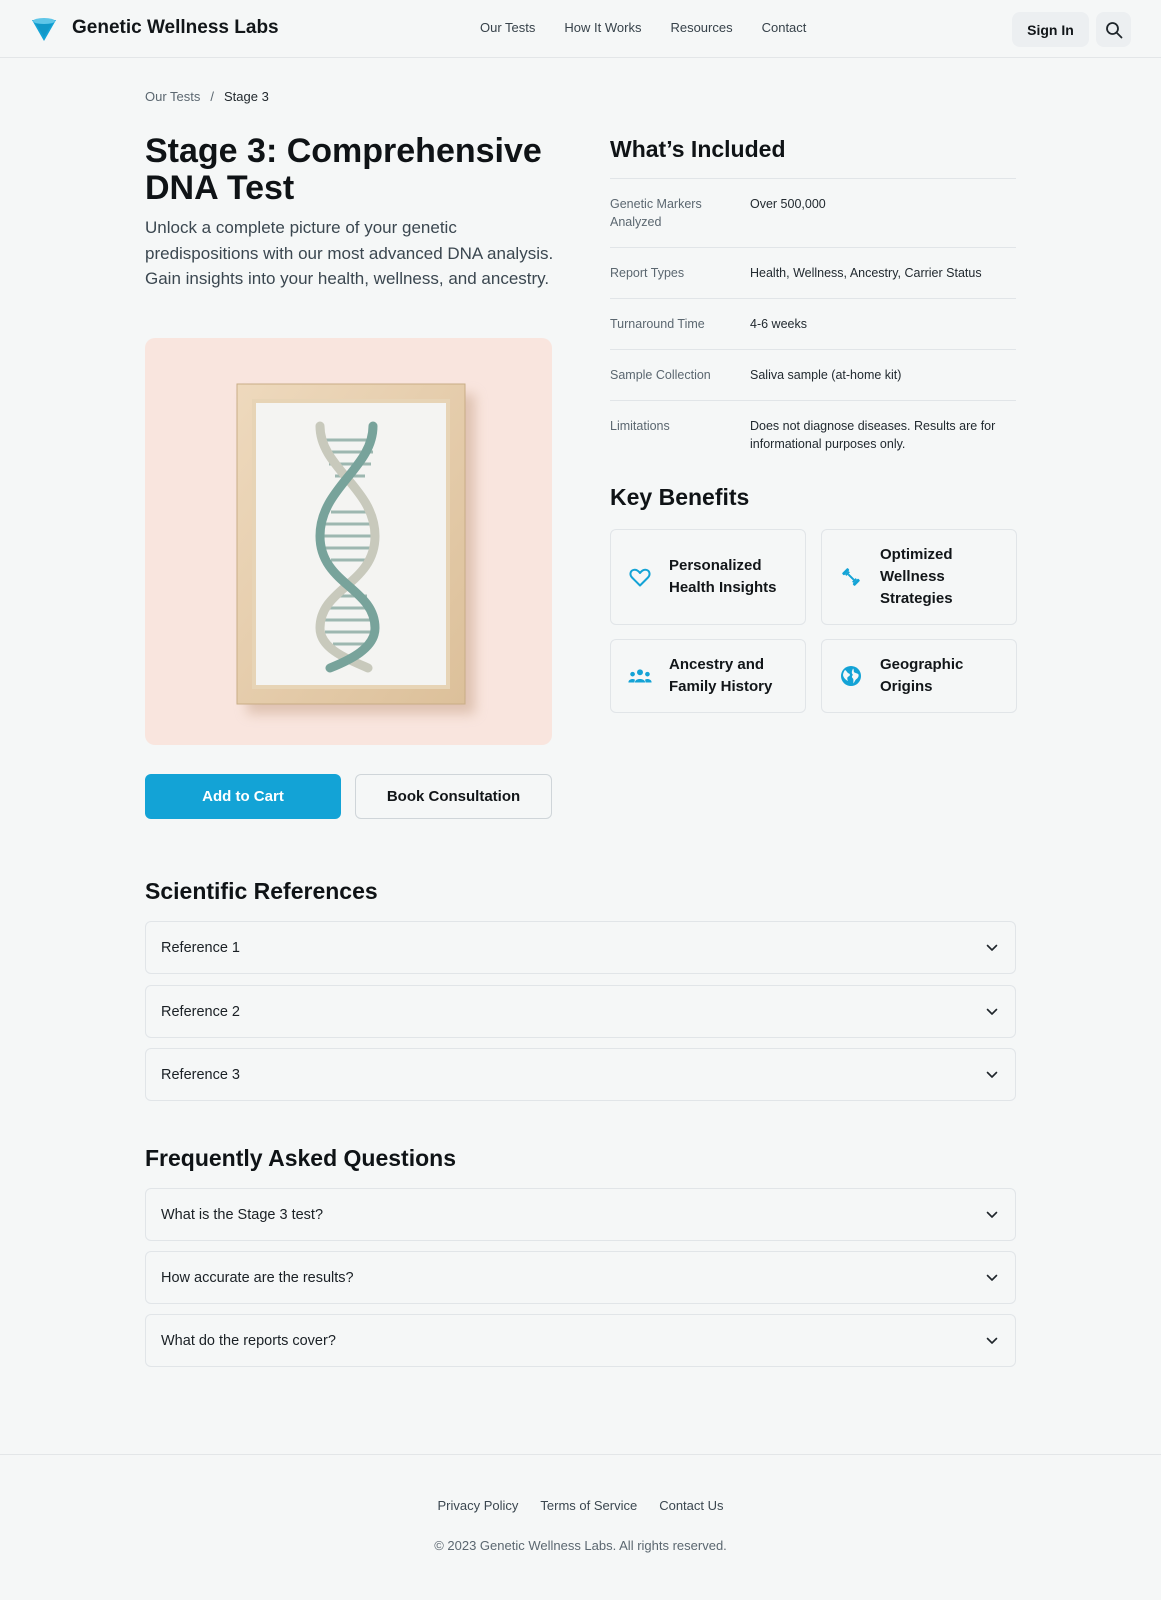  What do you see at coordinates (660, 375) in the screenshot?
I see `spec-label: Sample Collection` at bounding box center [660, 375].